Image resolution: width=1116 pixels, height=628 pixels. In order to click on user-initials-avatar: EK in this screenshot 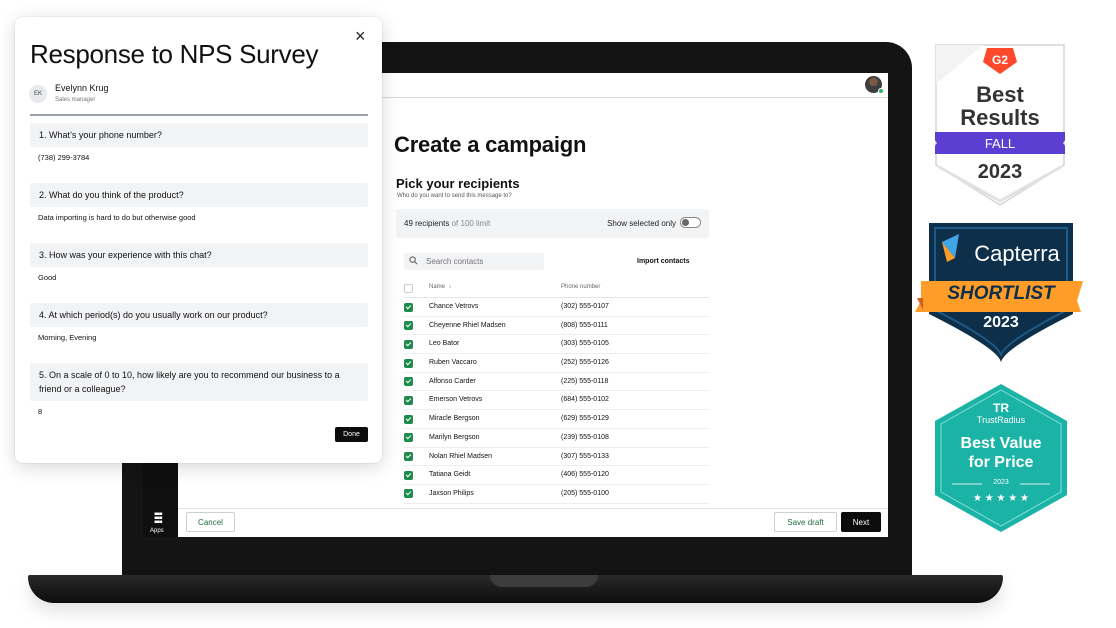, I will do `click(38, 94)`.